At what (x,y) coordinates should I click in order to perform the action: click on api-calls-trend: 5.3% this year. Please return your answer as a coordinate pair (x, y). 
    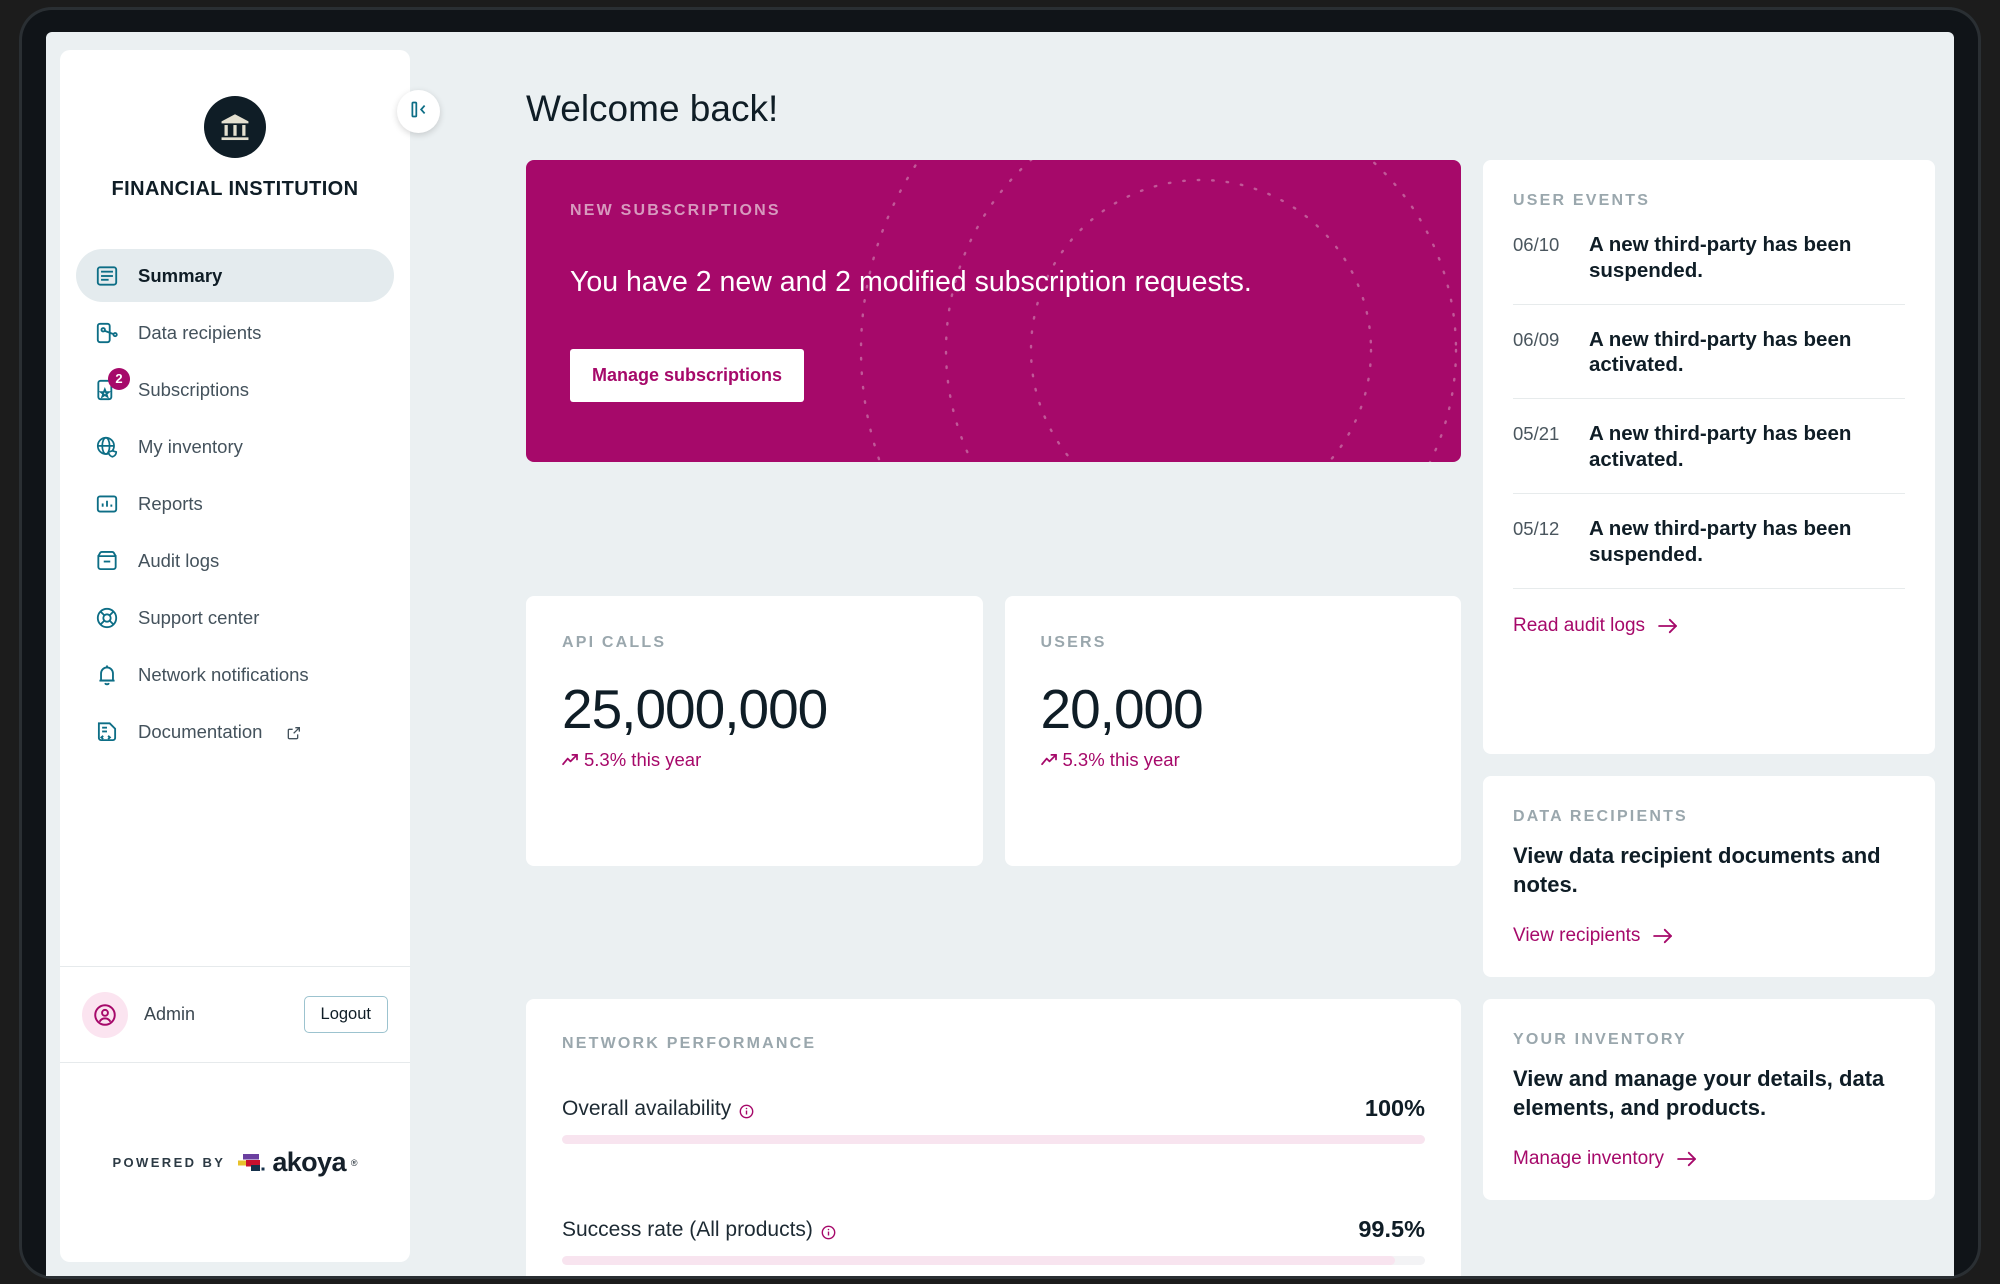
    Looking at the image, I should click on (754, 760).